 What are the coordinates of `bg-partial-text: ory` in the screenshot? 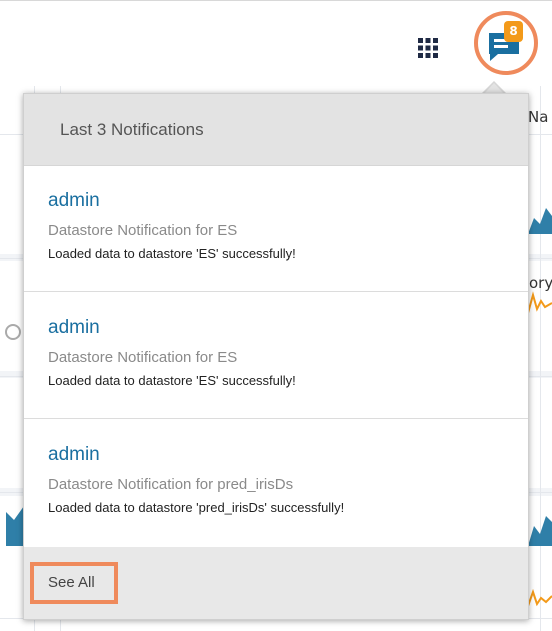 It's located at (540, 283).